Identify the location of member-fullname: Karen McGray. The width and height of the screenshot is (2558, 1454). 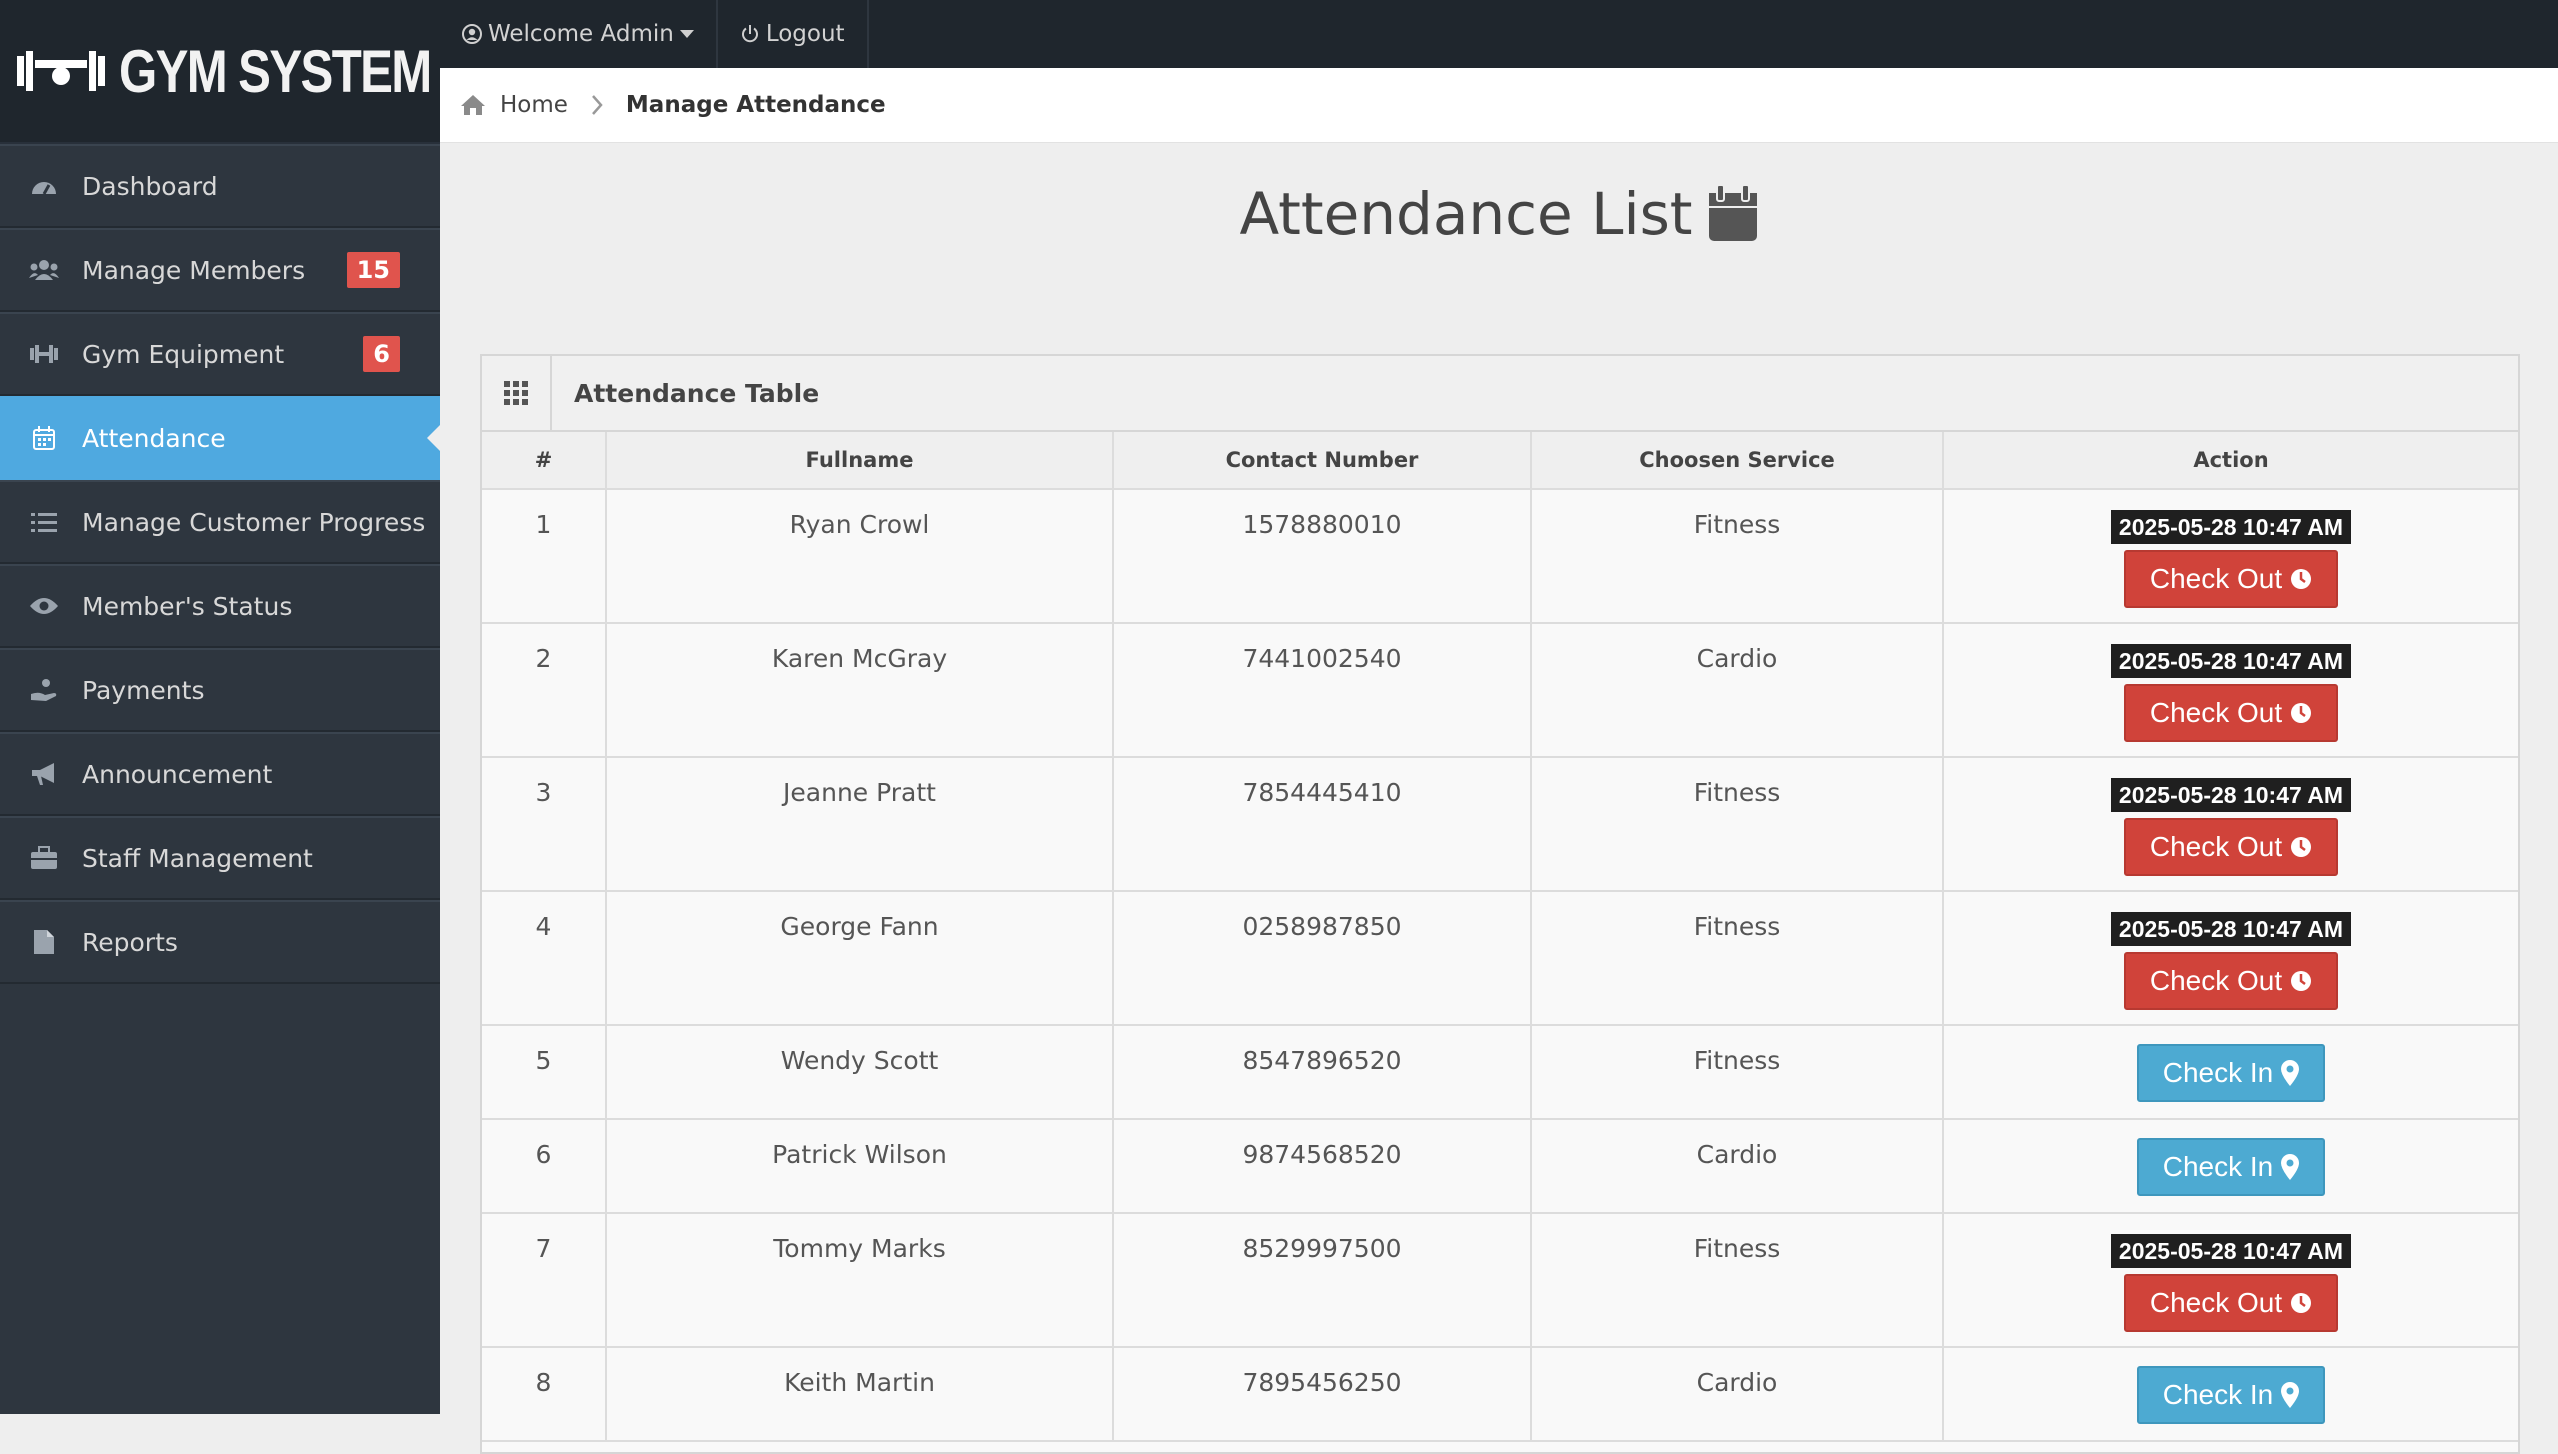
(860, 690).